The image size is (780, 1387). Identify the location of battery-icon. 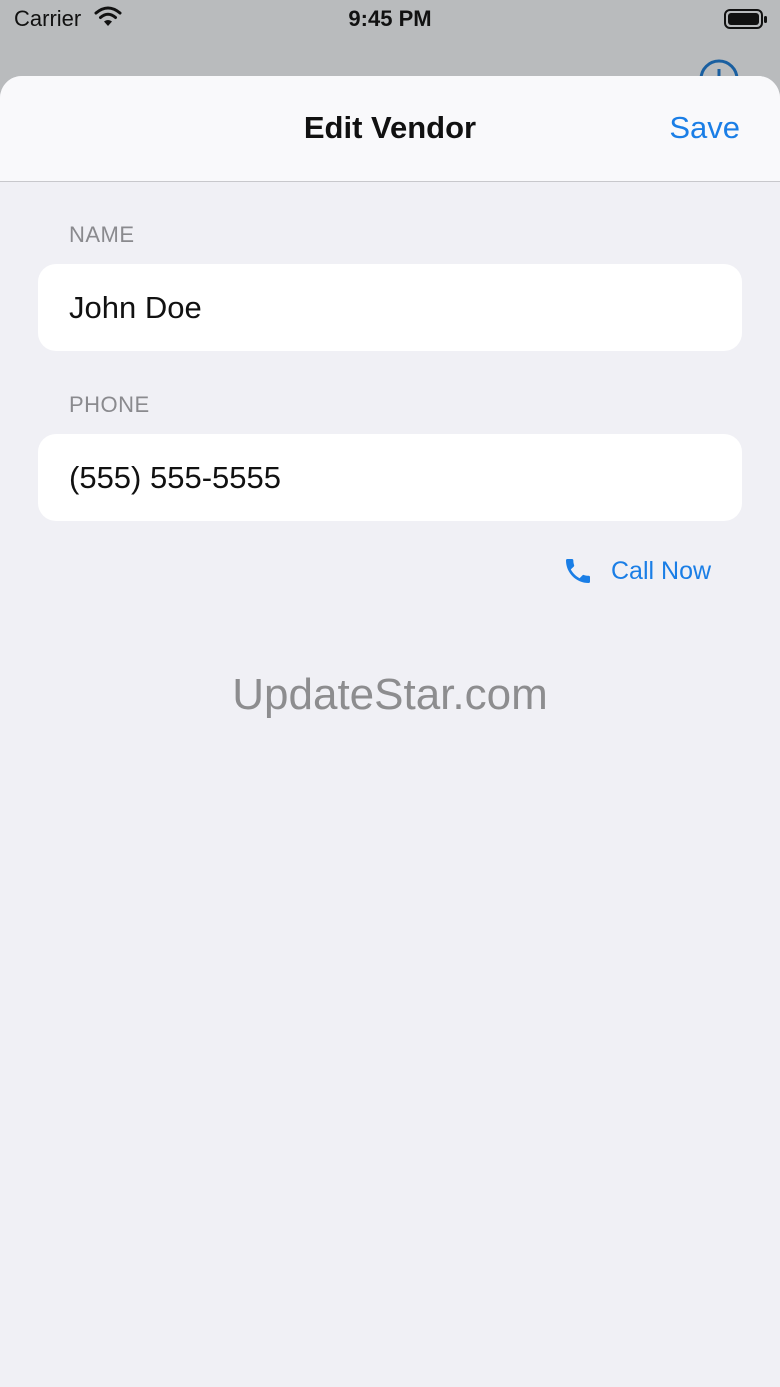
(745, 19).